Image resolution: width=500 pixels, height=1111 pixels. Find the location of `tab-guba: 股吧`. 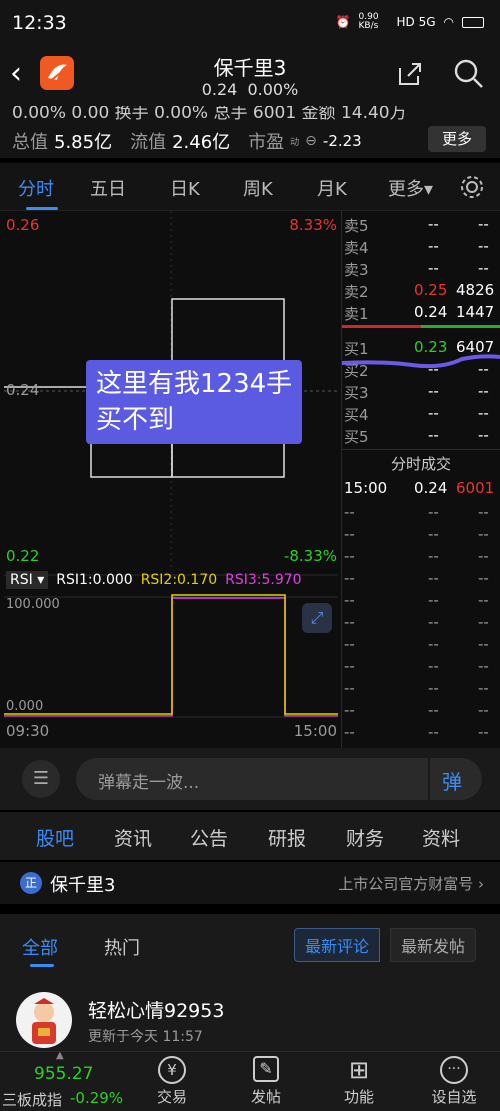

tab-guba: 股吧 is located at coordinates (55, 837).